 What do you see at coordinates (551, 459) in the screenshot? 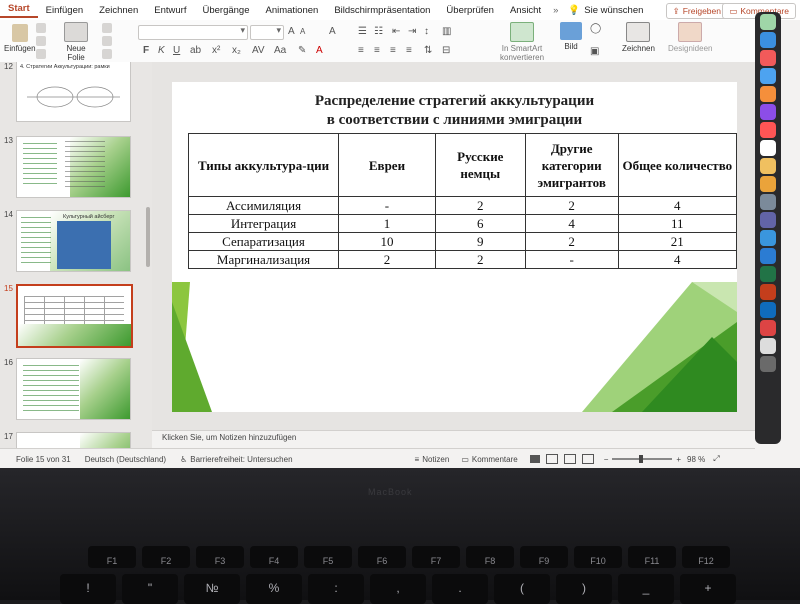
I see `sorter-view-icon` at bounding box center [551, 459].